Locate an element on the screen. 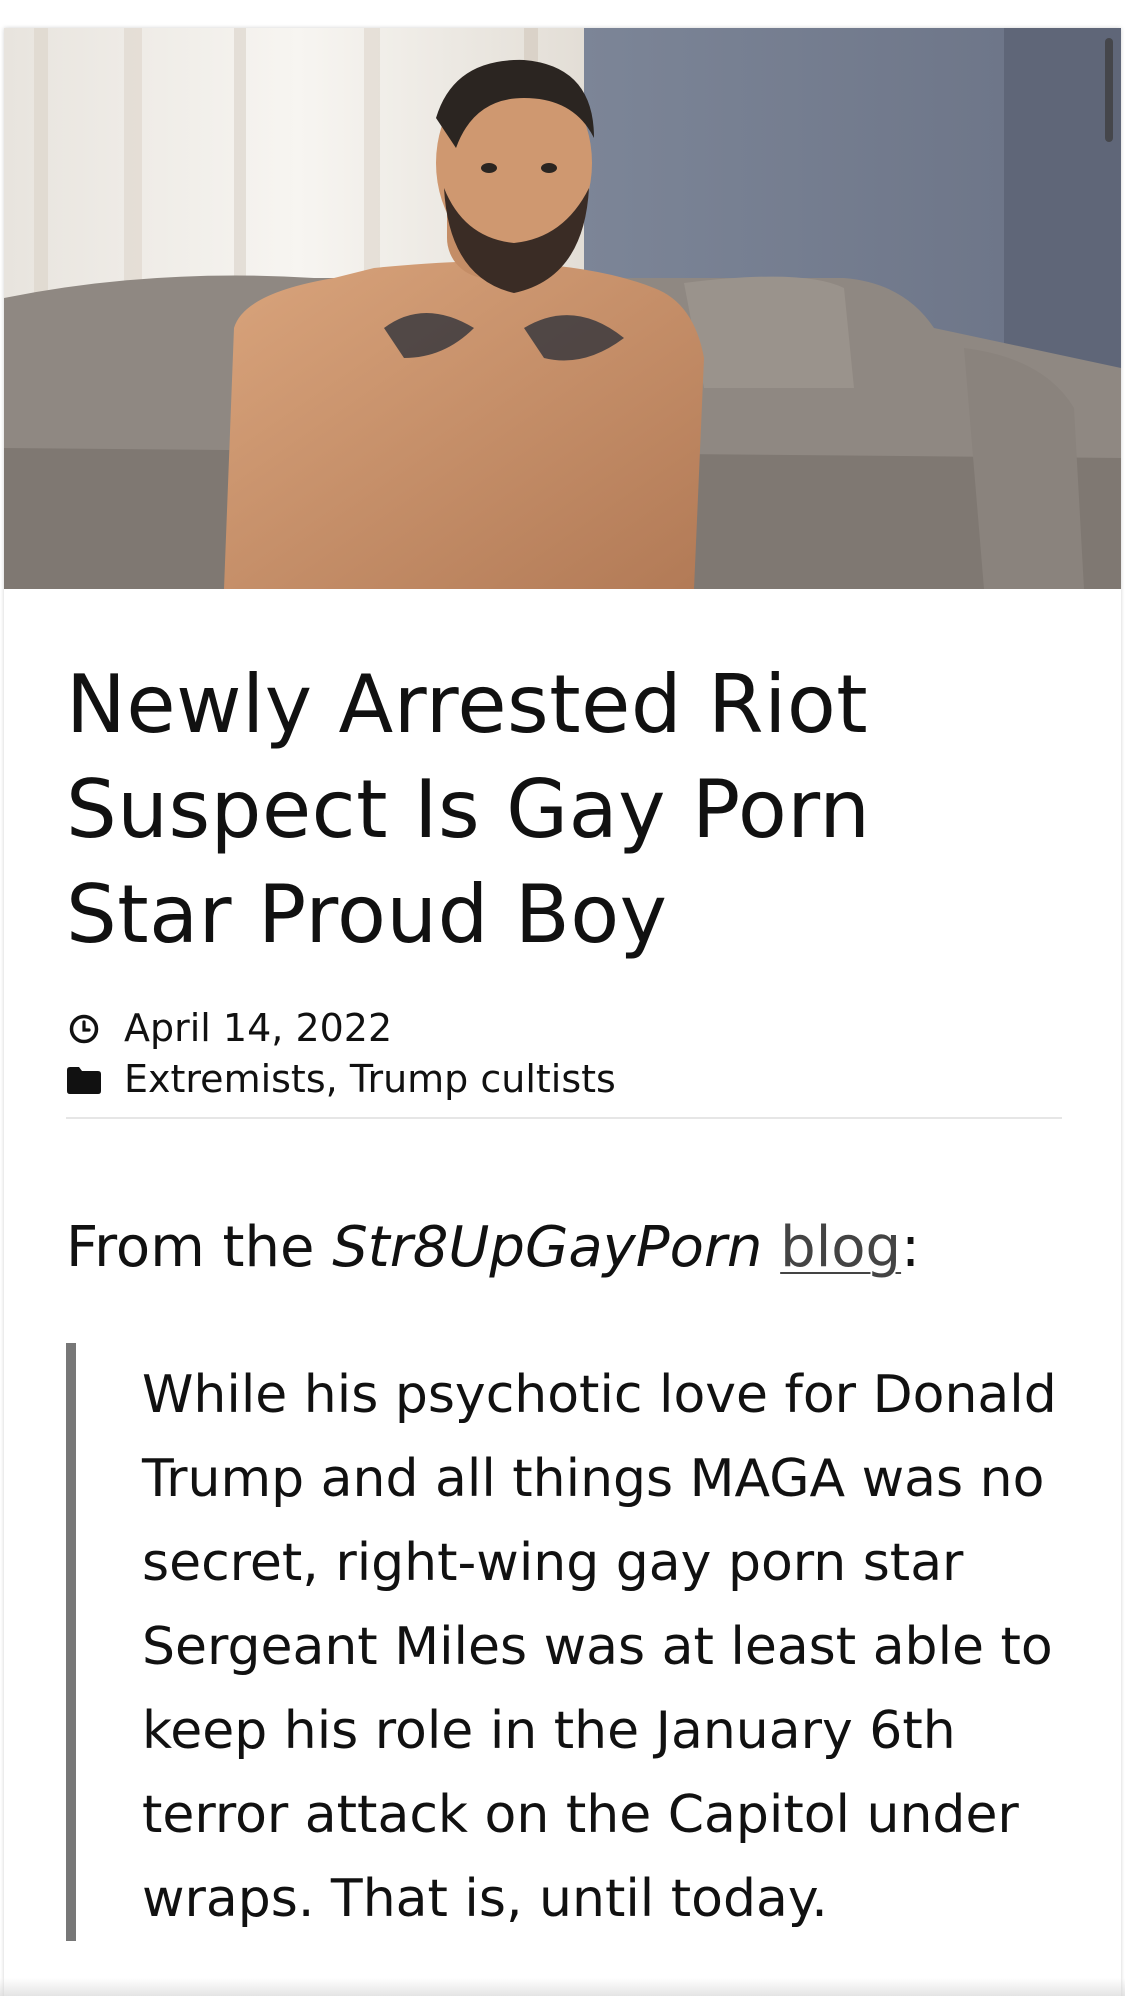 This screenshot has width=1125, height=1996. categories-row: Extremists, Trump cultists is located at coordinates (564, 1079).